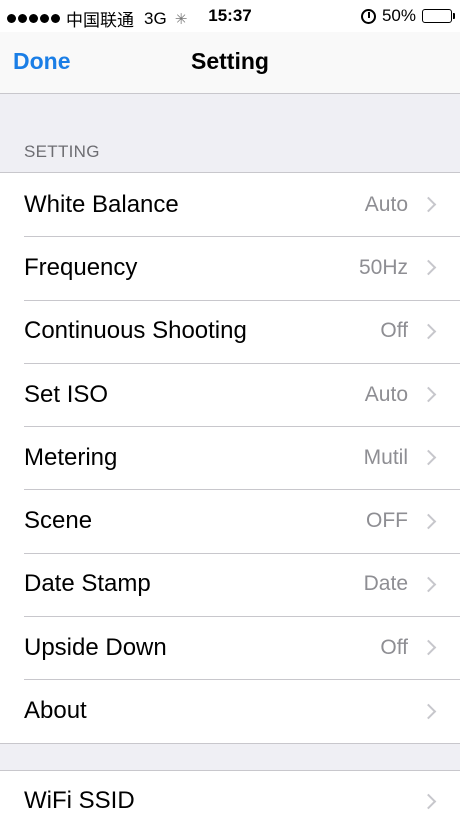  Describe the element at coordinates (230, 710) in the screenshot. I see `setting-row-about: About` at that location.